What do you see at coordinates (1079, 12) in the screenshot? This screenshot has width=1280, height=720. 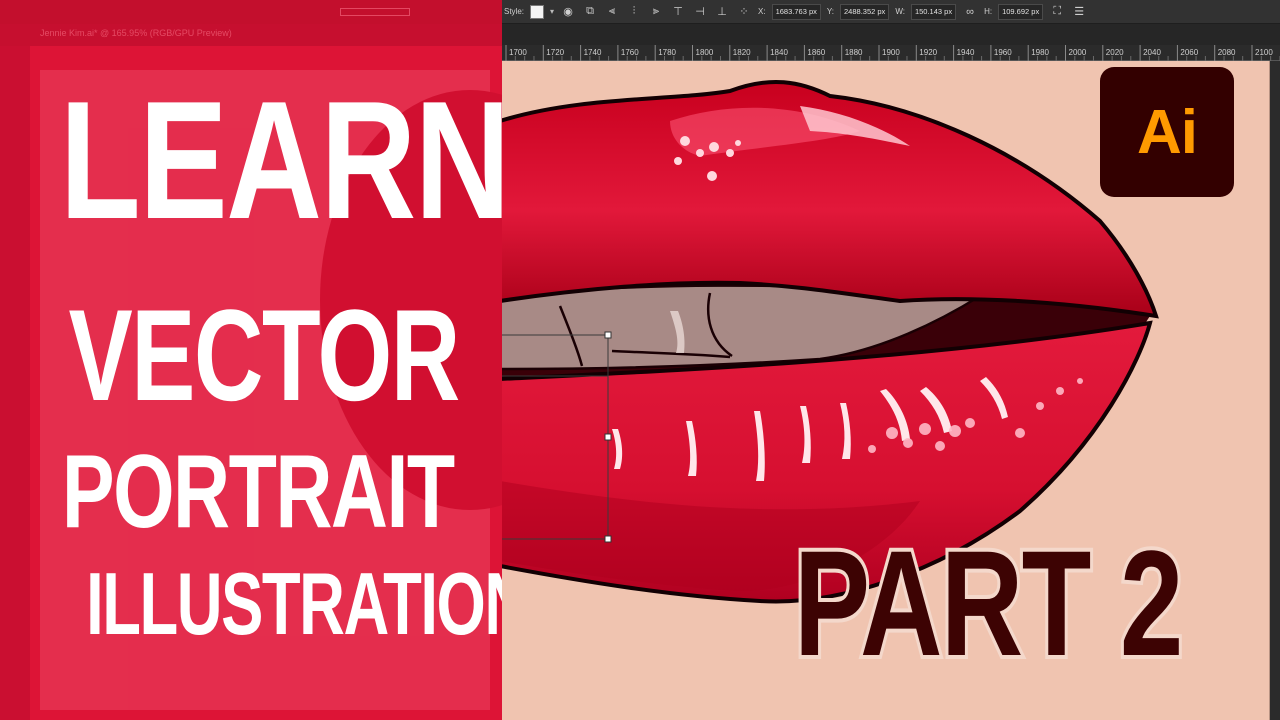 I see `menu-icon: ☰` at bounding box center [1079, 12].